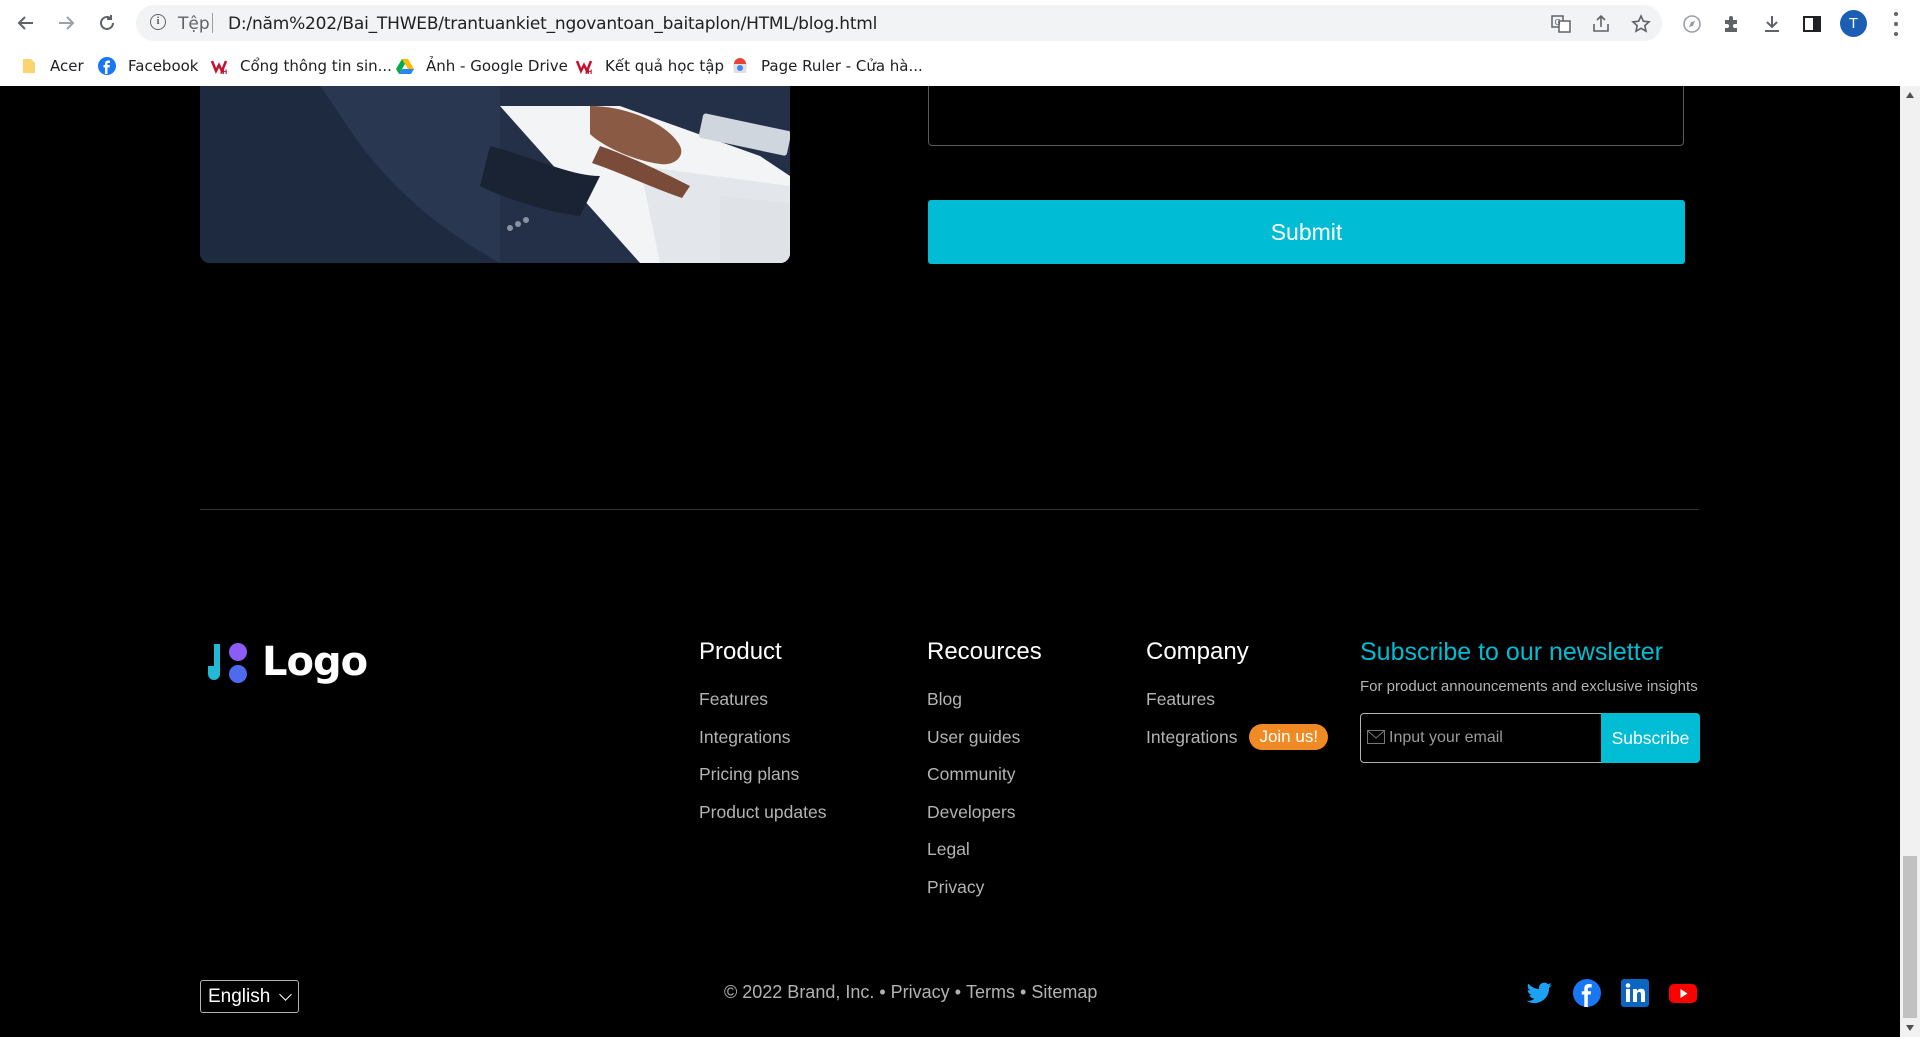 The image size is (1920, 1037). I want to click on footer-link-community: Community, so click(984, 774).